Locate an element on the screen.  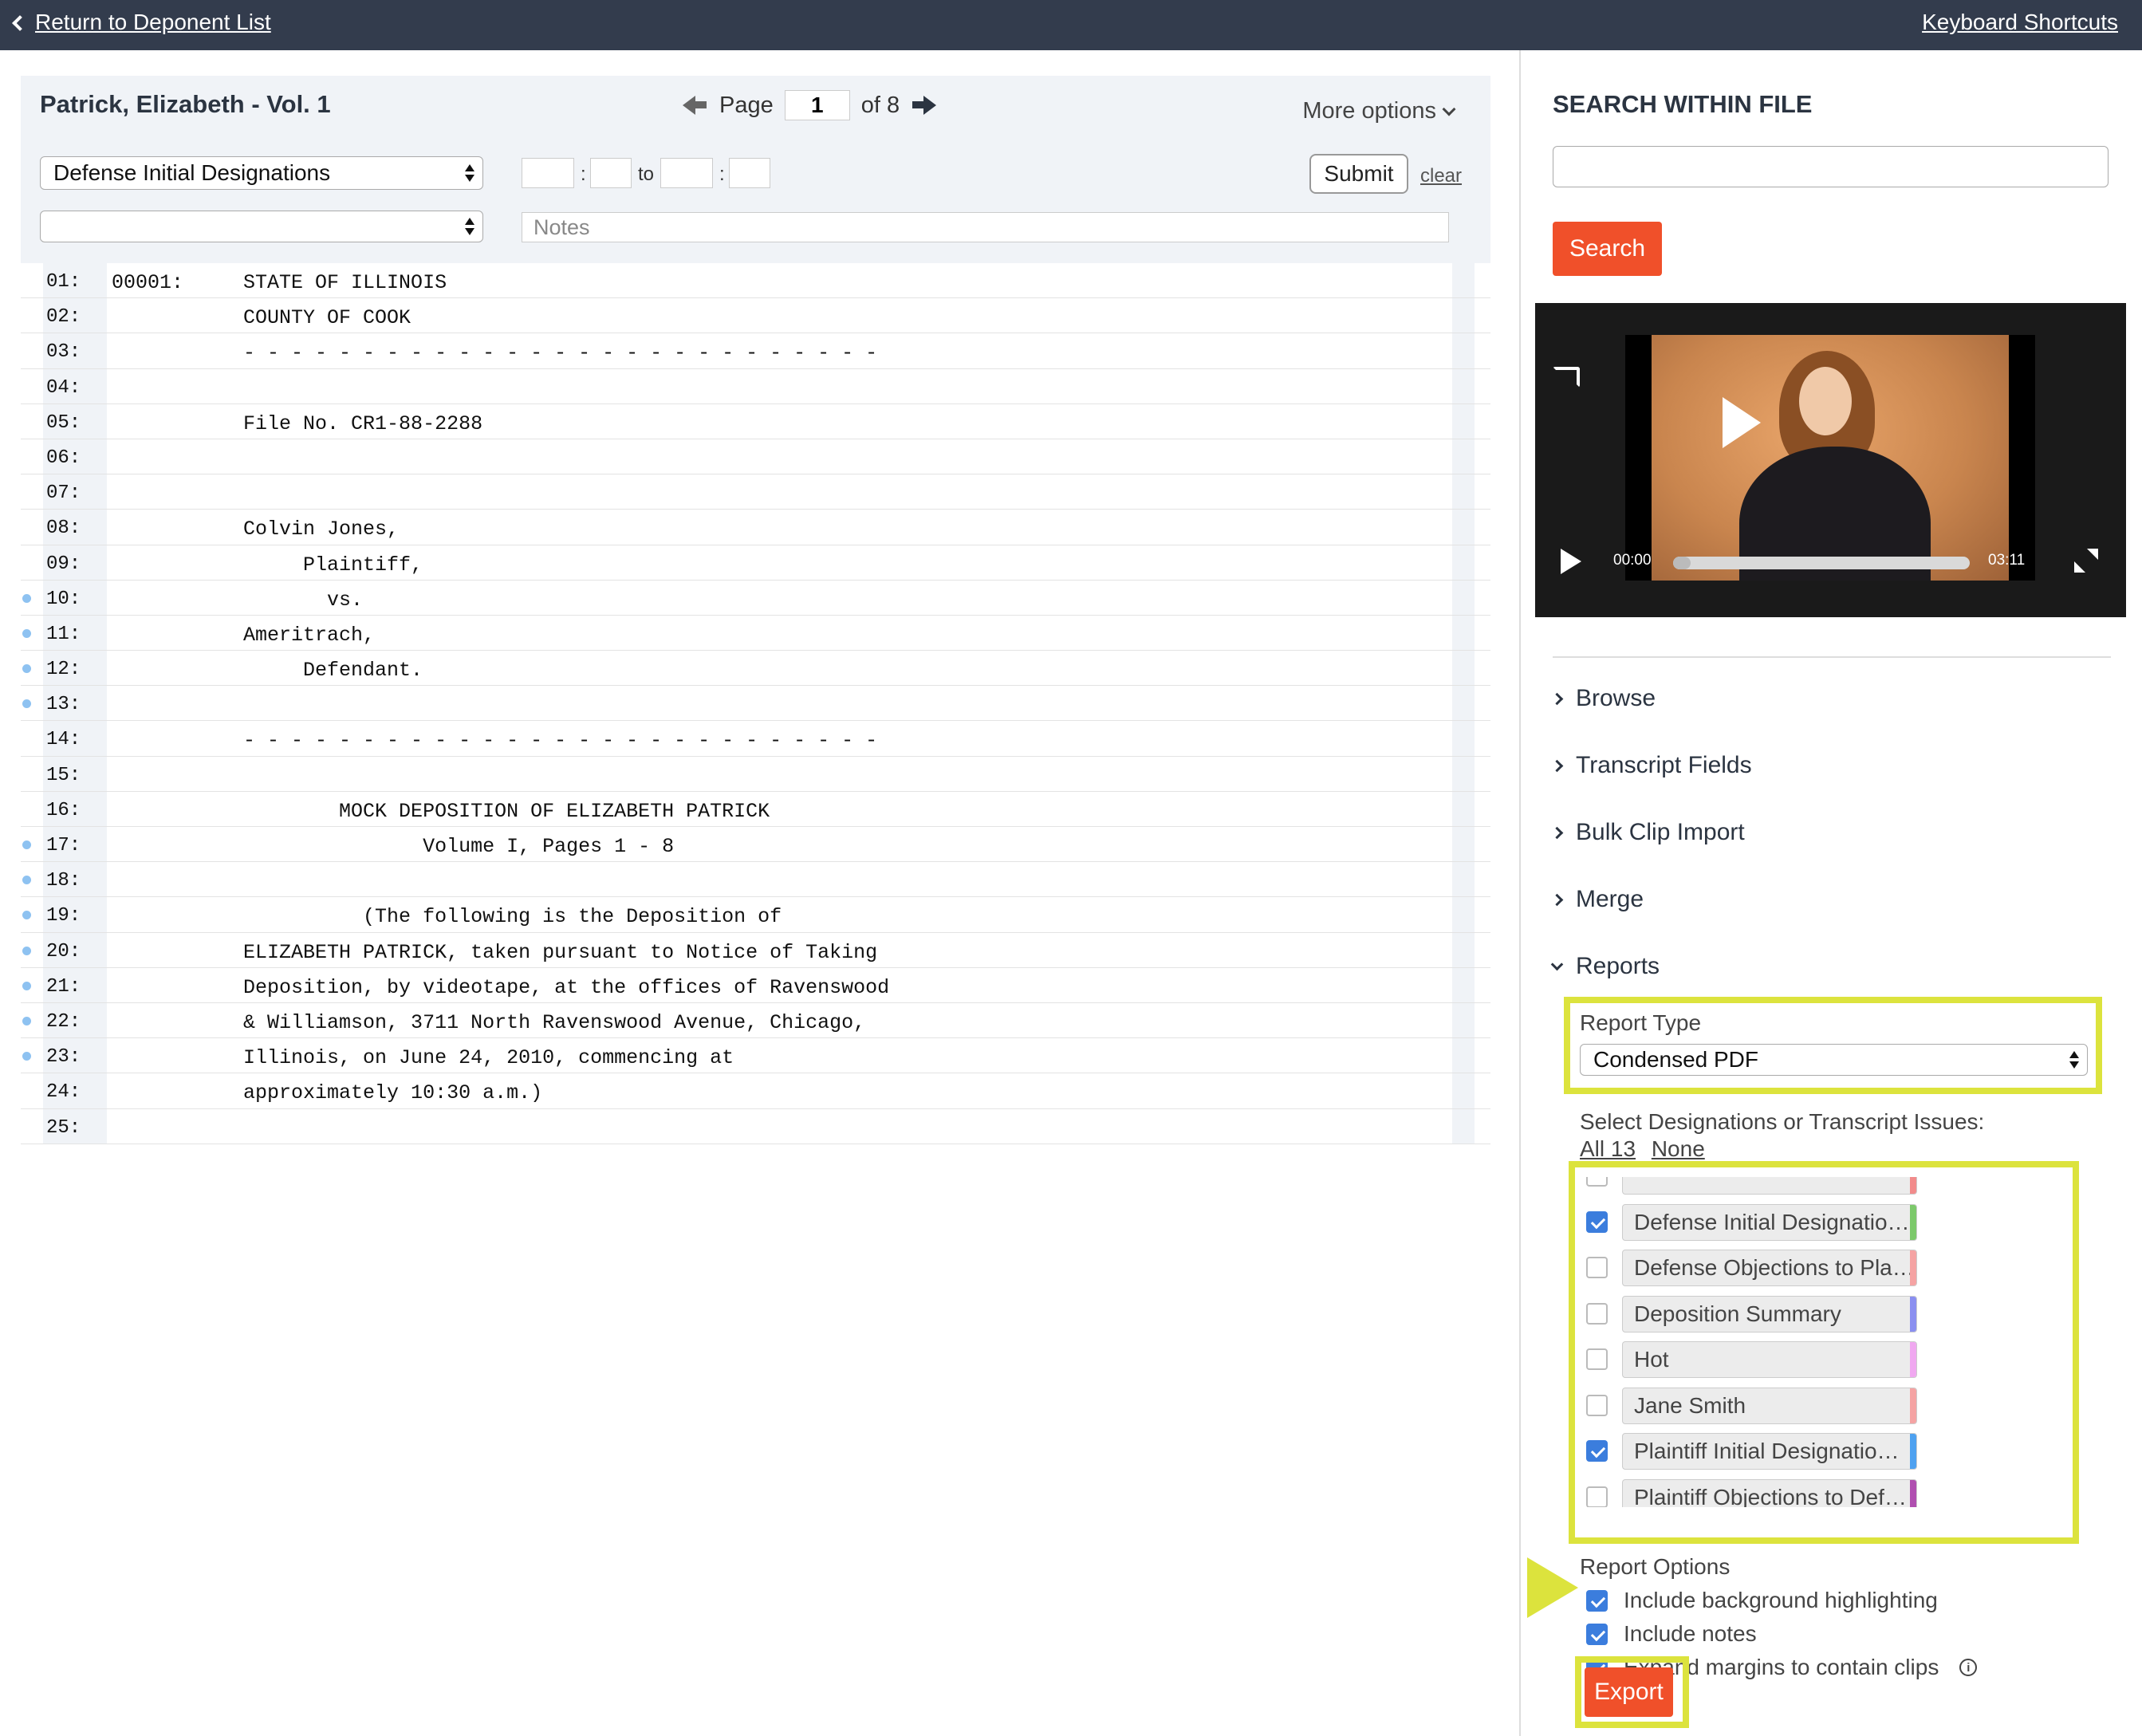
report-type-select: Condensed PDF is located at coordinates (1834, 1060).